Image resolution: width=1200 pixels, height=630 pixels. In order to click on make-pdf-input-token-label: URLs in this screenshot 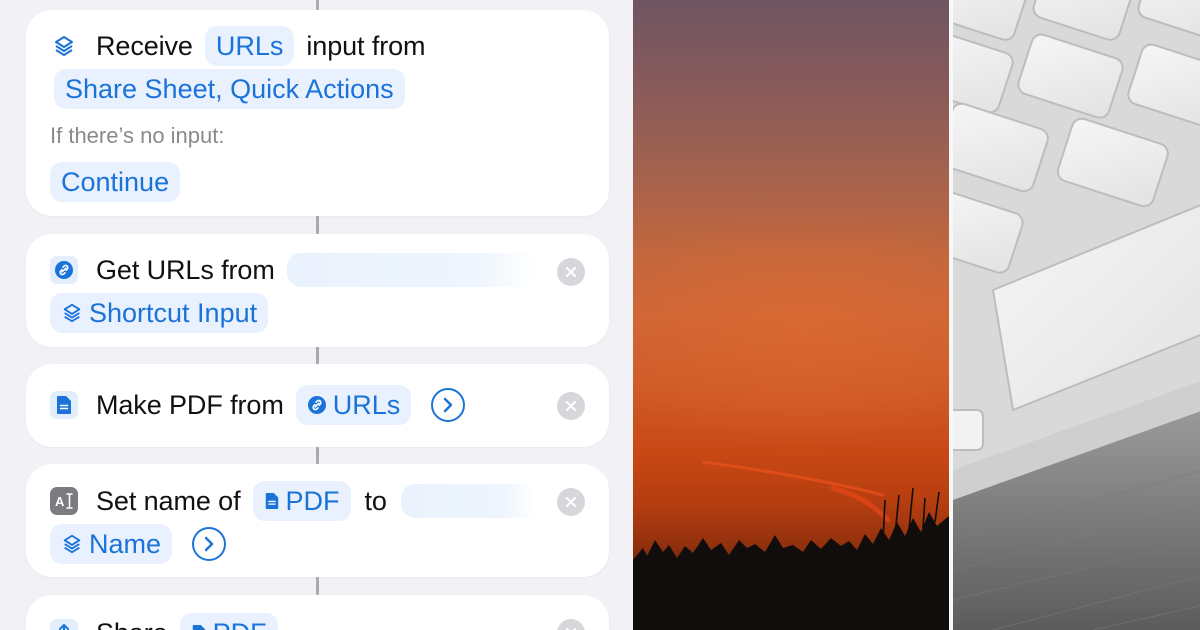, I will do `click(366, 404)`.